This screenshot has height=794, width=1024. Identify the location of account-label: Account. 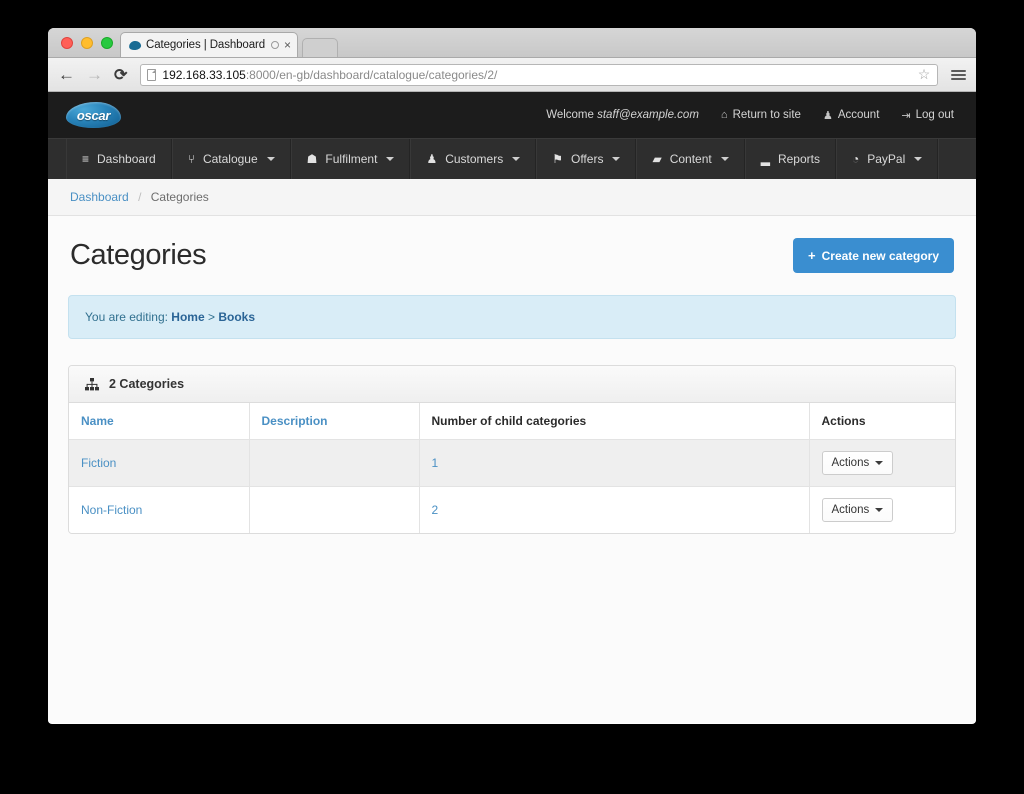
(858, 115).